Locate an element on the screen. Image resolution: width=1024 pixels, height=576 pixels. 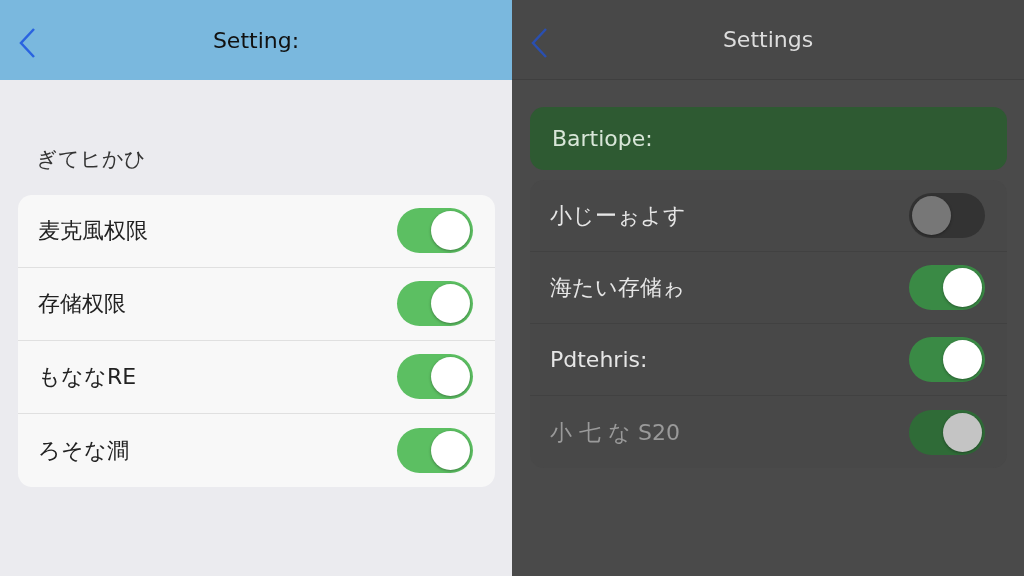
setting-label: 小じーぉよす is located at coordinates (618, 216).